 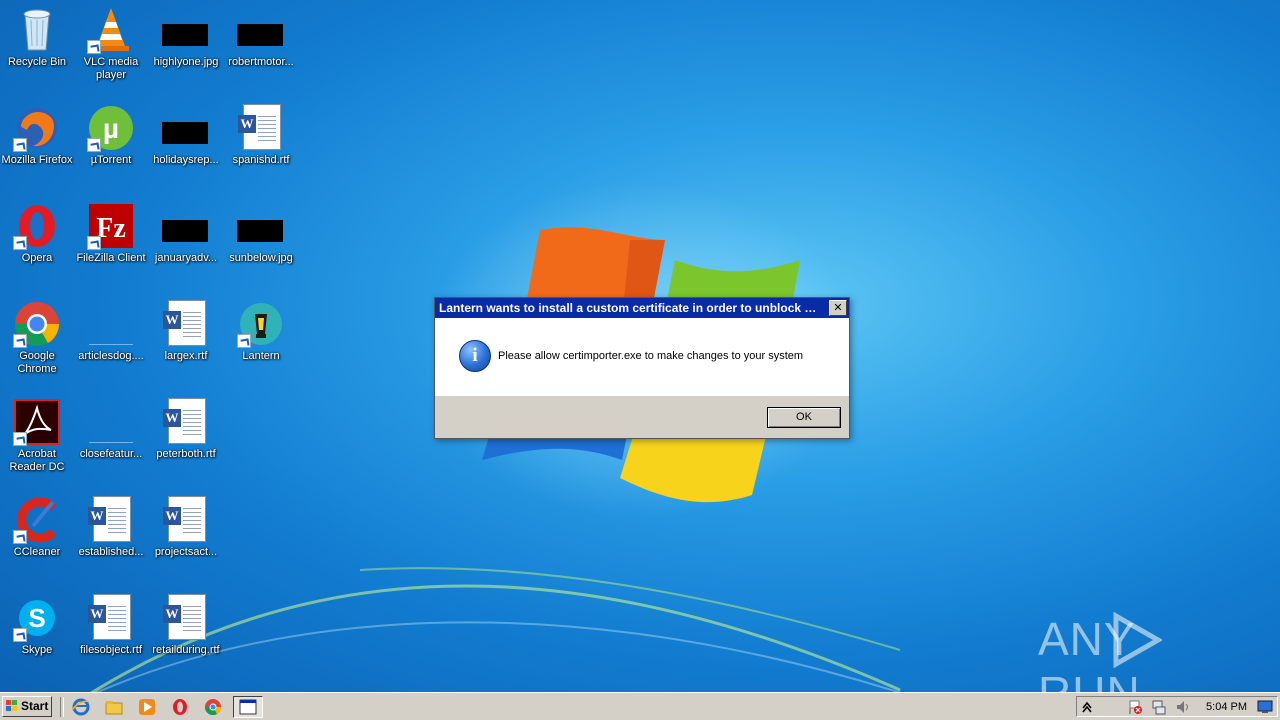 What do you see at coordinates (37, 650) in the screenshot?
I see `icon-label: Skype` at bounding box center [37, 650].